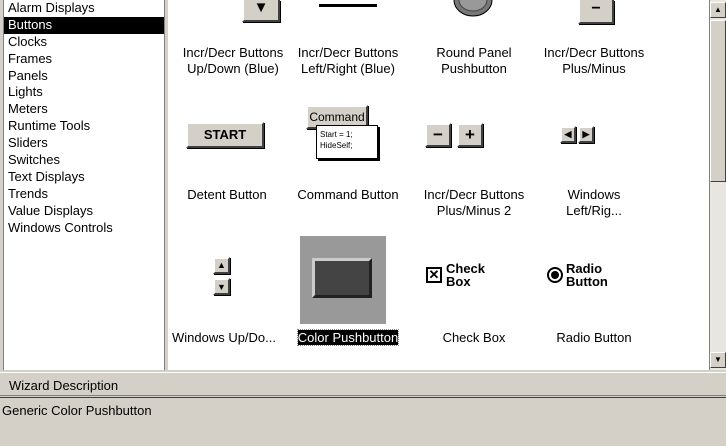  What do you see at coordinates (348, 61) in the screenshot?
I see `wizard-label: Incr/Decr Buttons Left/Right (Blue)` at bounding box center [348, 61].